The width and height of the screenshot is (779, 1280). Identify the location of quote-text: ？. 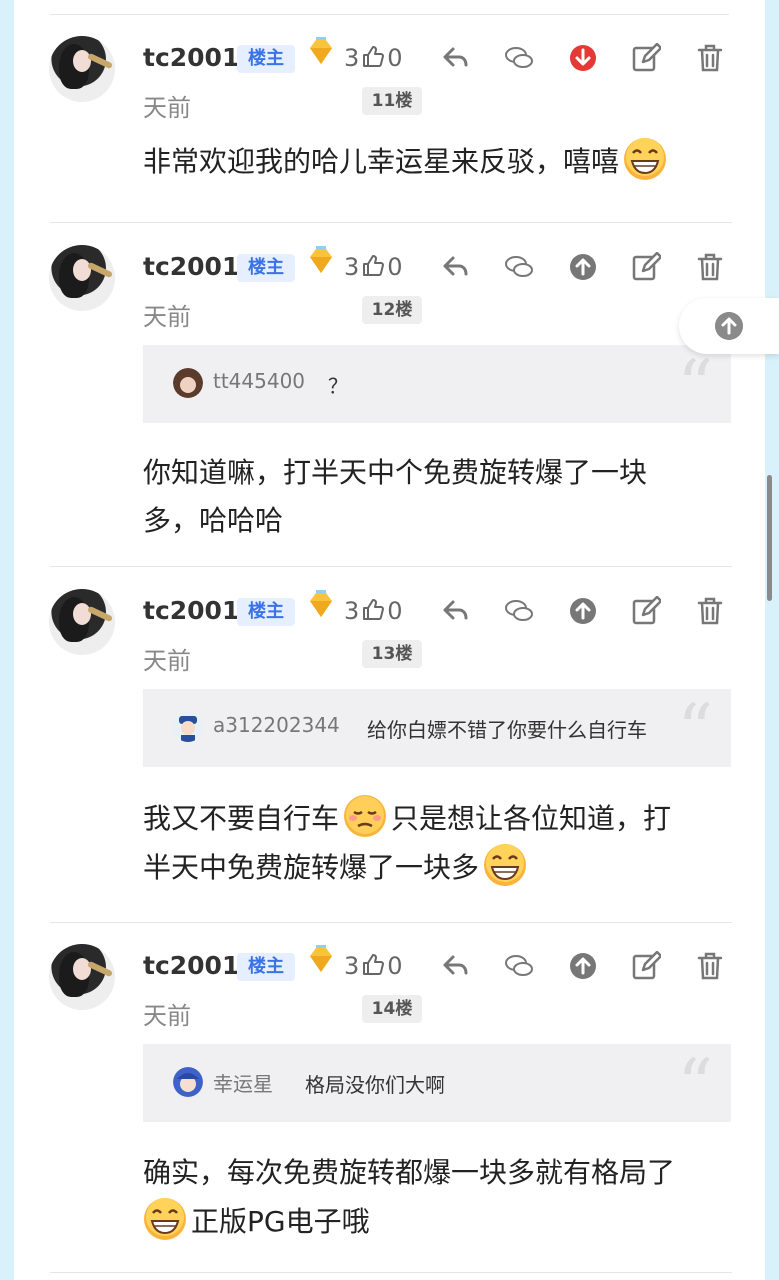
(338, 386).